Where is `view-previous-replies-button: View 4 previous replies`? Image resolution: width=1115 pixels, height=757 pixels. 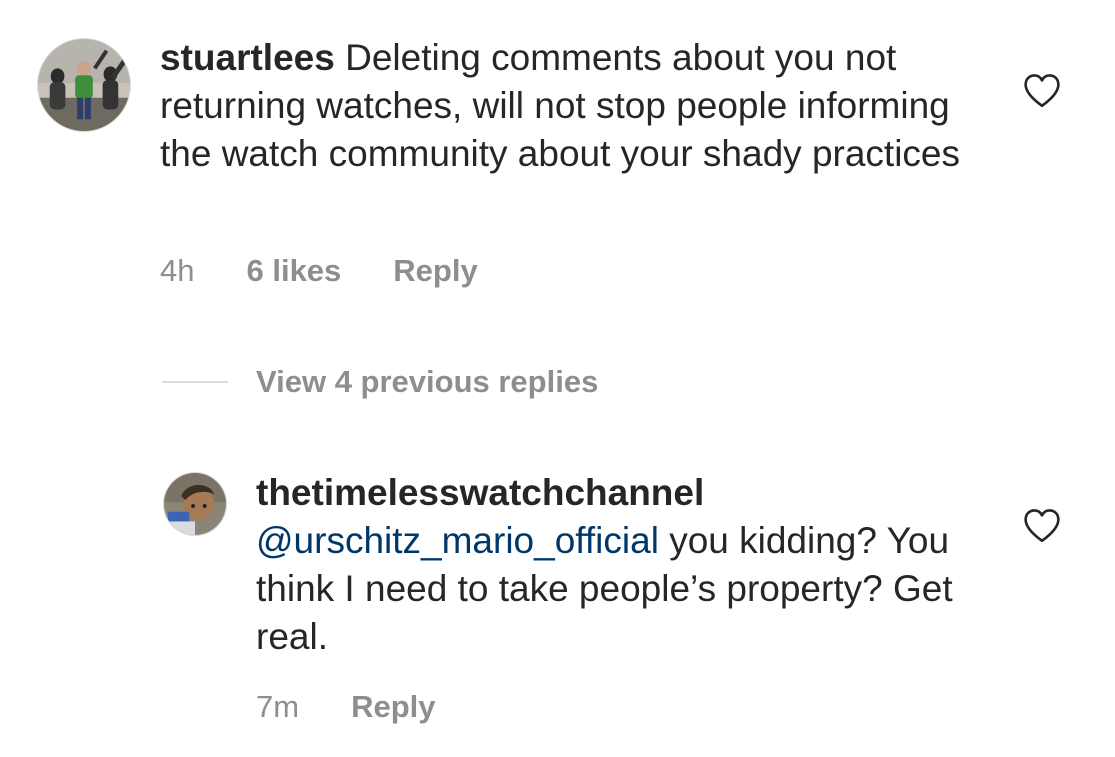 view-previous-replies-button: View 4 previous replies is located at coordinates (380, 382).